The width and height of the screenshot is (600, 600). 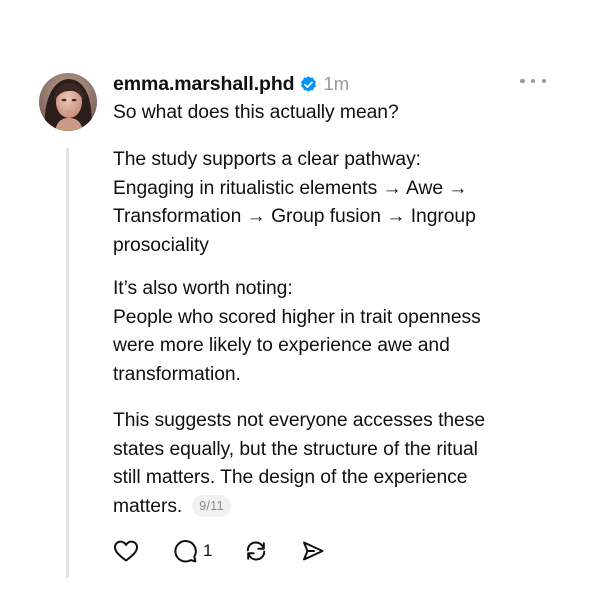 I want to click on share-button, so click(x=313, y=551).